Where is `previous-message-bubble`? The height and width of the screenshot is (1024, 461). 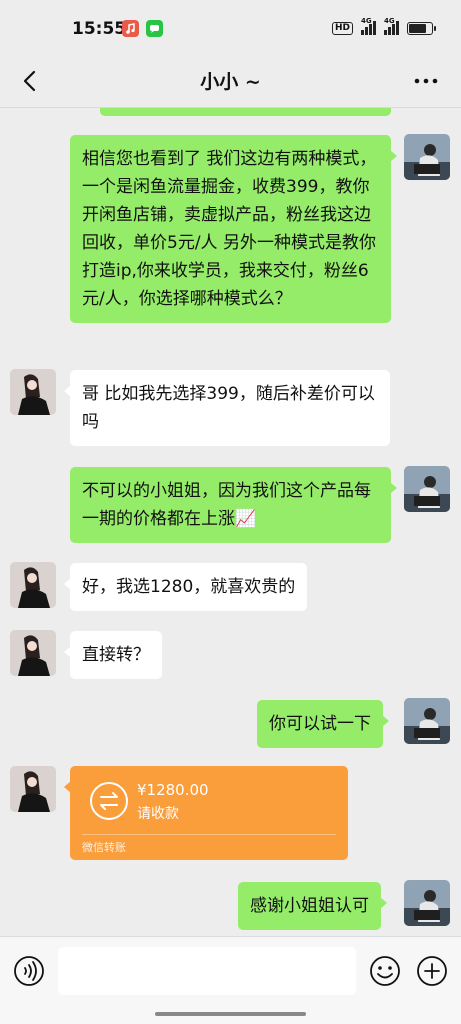 previous-message-bubble is located at coordinates (245, 112).